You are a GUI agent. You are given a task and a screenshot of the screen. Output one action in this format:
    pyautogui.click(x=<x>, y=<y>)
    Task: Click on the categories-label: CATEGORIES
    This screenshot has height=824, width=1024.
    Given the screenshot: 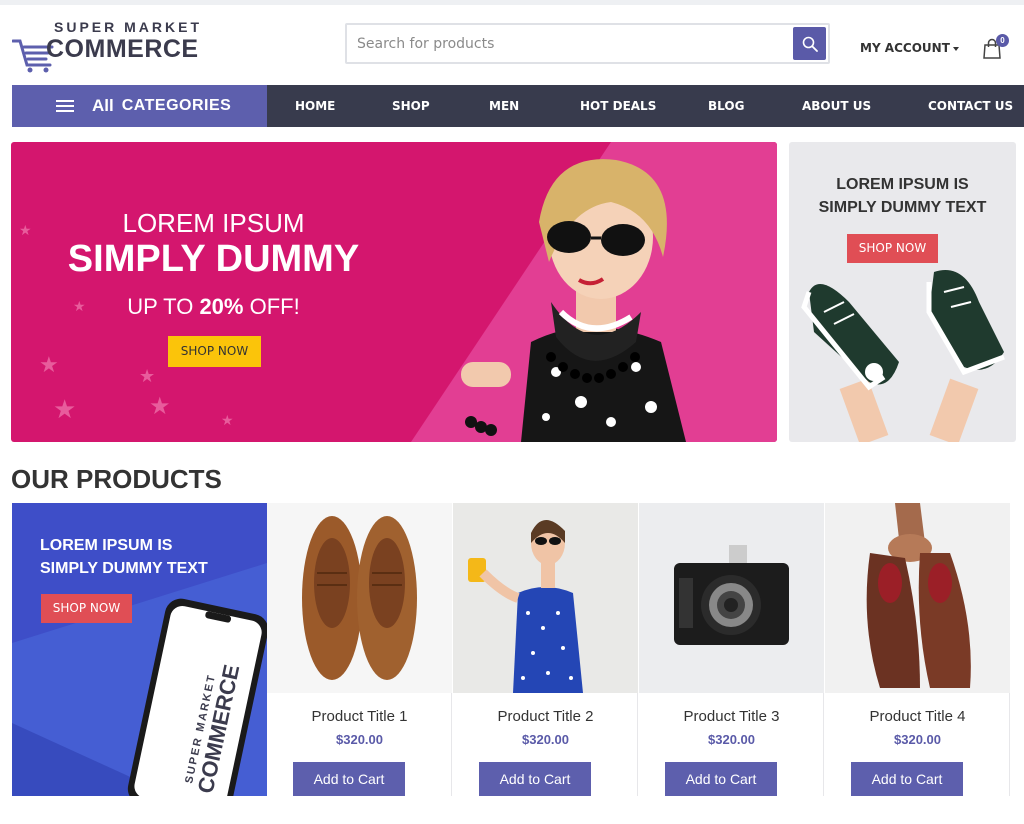 What is the action you would take?
    pyautogui.click(x=176, y=105)
    